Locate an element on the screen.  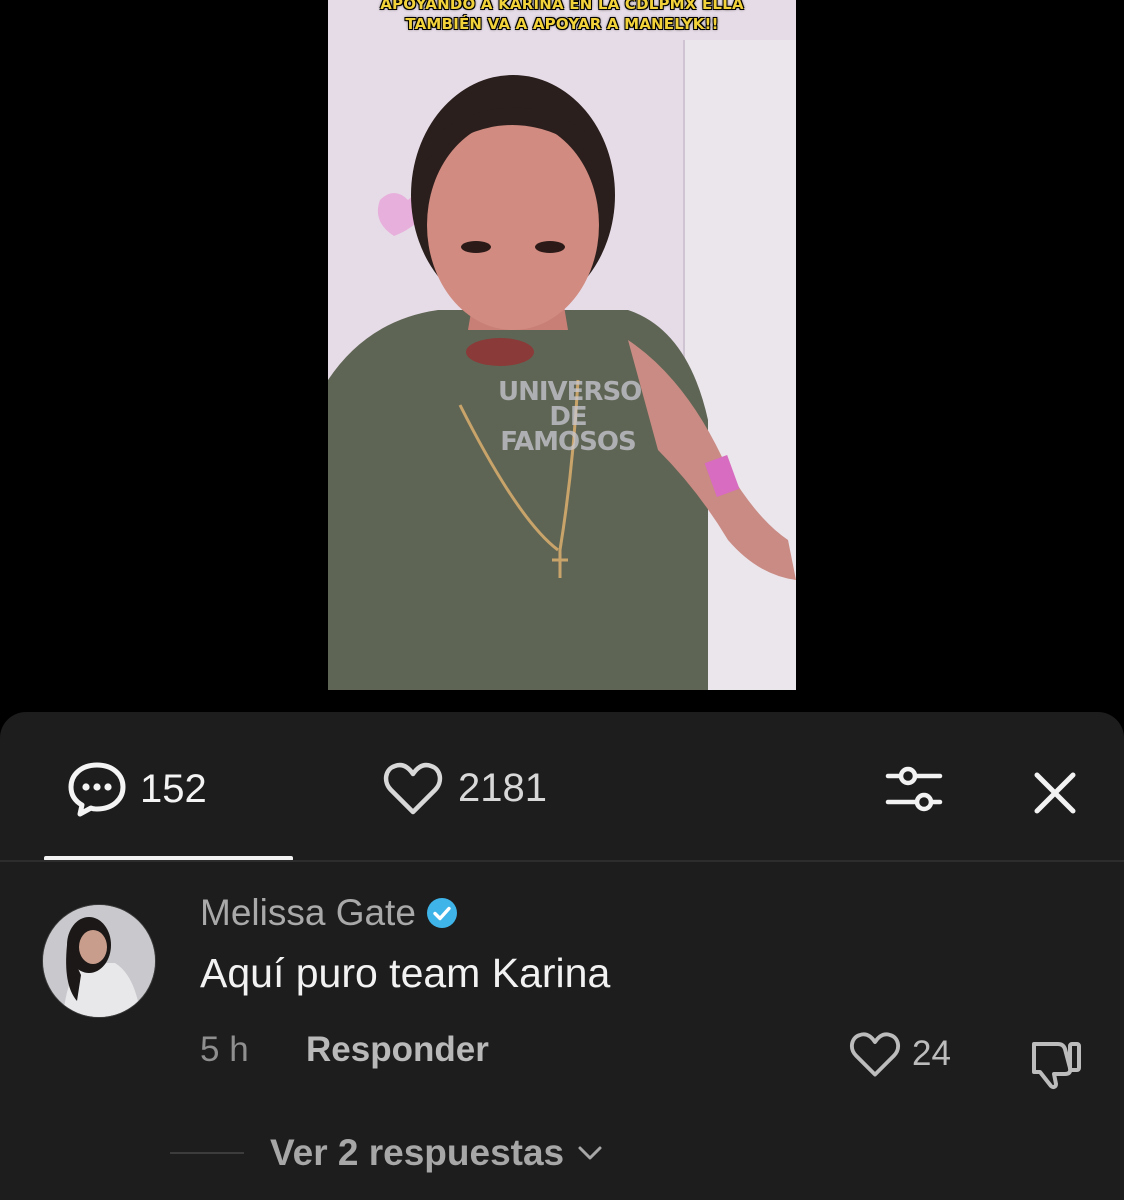
tab-divider is located at coordinates (562, 861).